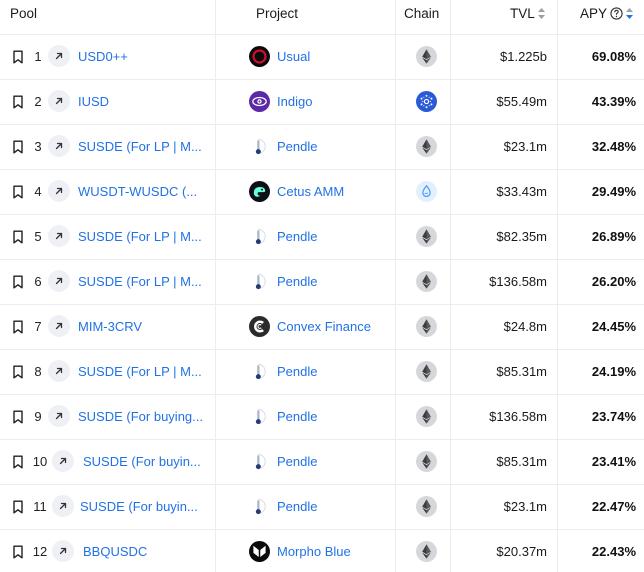  Describe the element at coordinates (38, 101) in the screenshot. I see `row-rank: 2` at that location.